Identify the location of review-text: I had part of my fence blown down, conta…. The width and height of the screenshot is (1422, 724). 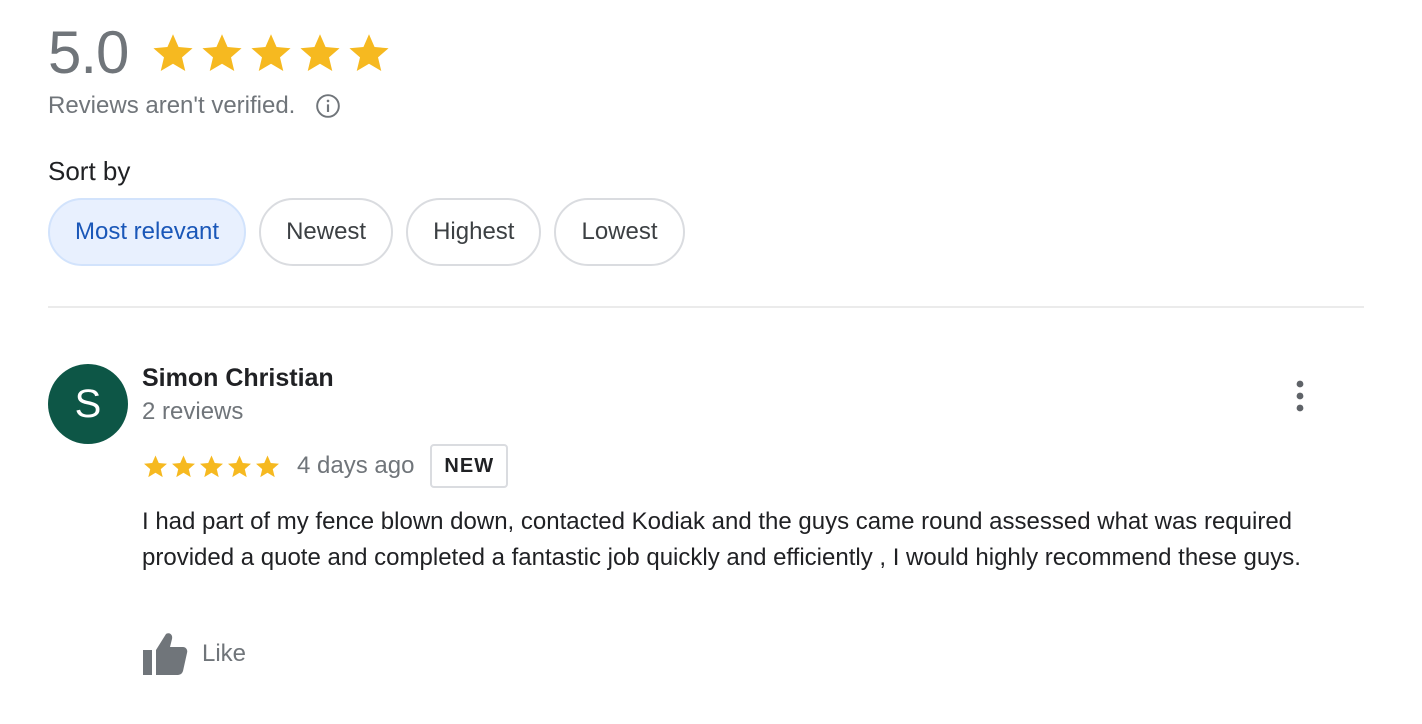
(721, 539).